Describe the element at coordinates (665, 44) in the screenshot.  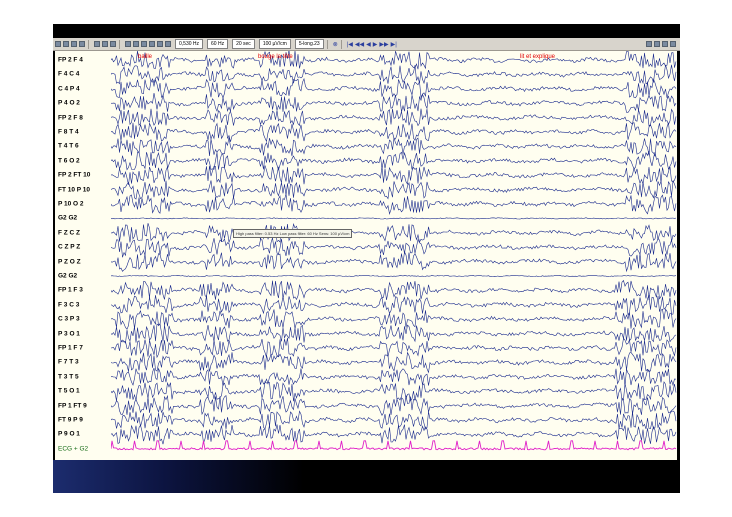
I see `camera-icon` at that location.